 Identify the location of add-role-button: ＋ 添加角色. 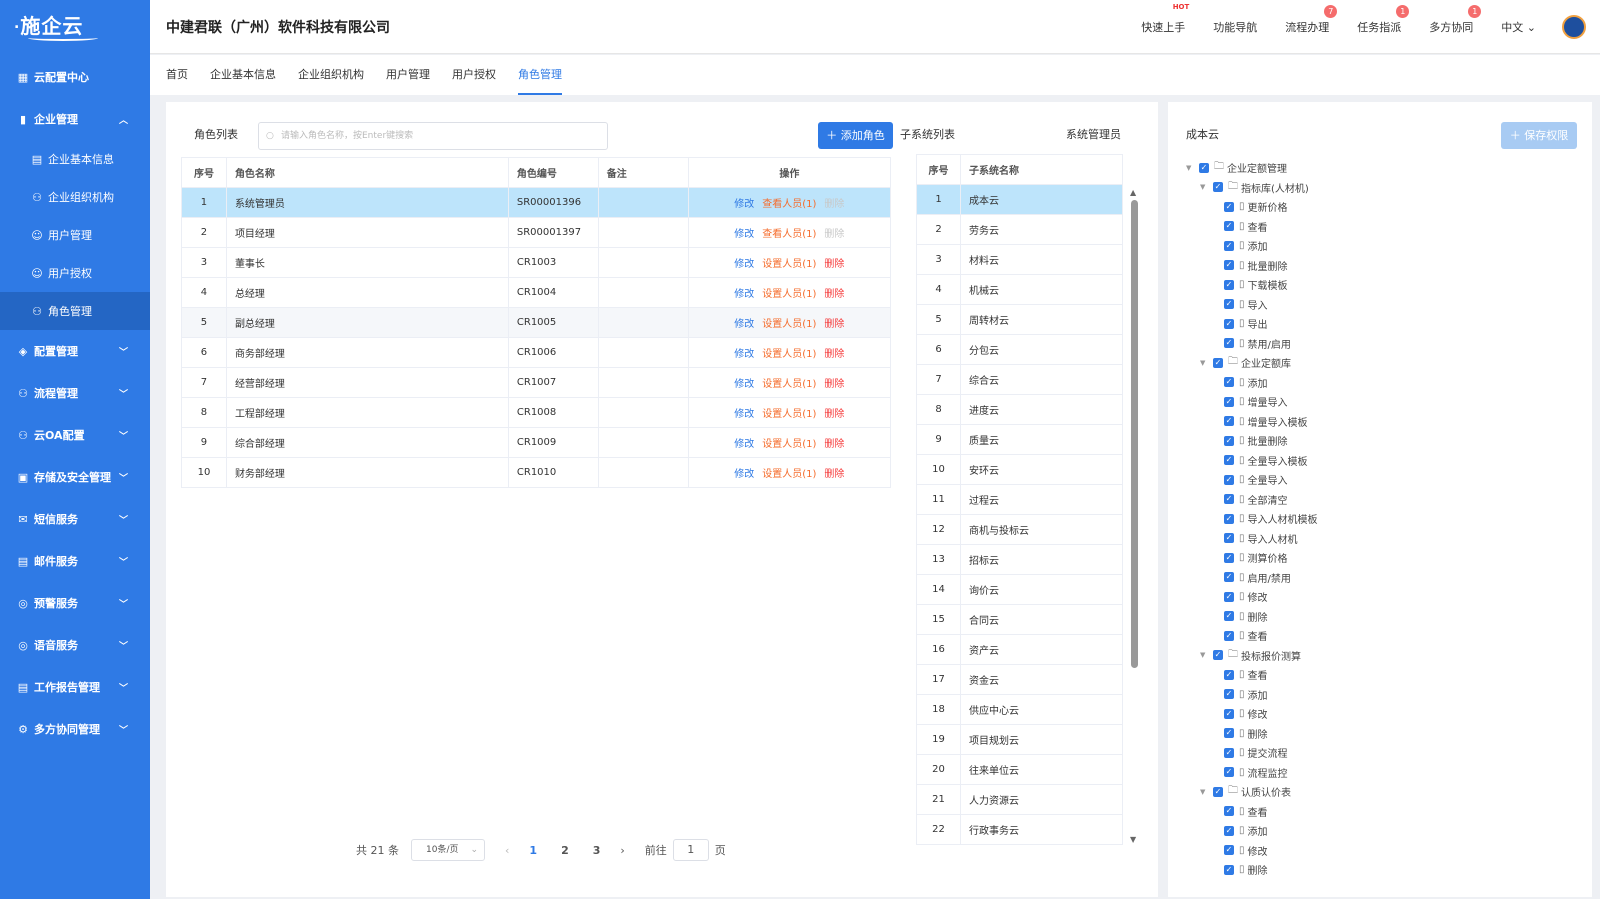
(855, 135).